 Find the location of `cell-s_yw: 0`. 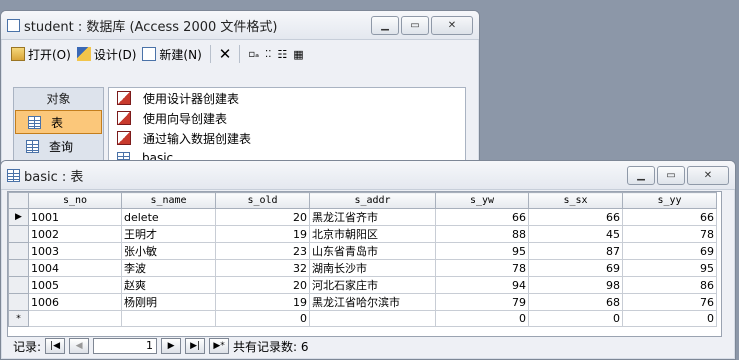

cell-s_yw: 0 is located at coordinates (482, 318).